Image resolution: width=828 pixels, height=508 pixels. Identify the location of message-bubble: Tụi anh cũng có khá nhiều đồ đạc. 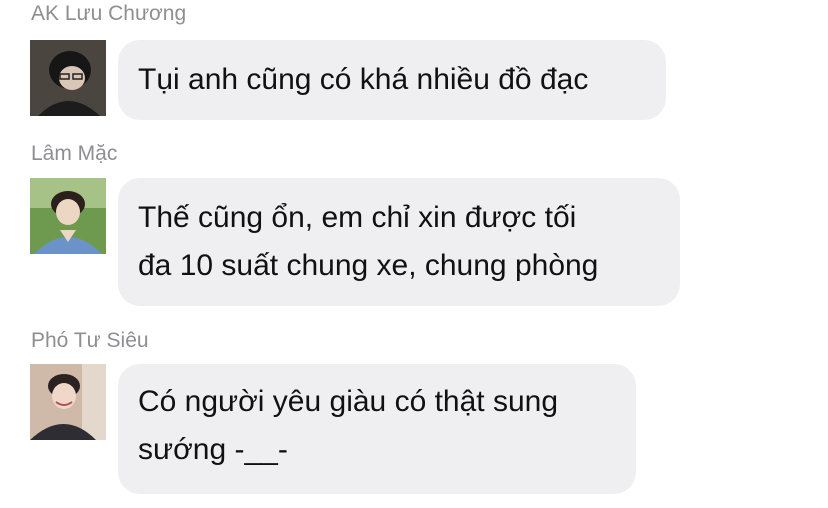
(392, 80).